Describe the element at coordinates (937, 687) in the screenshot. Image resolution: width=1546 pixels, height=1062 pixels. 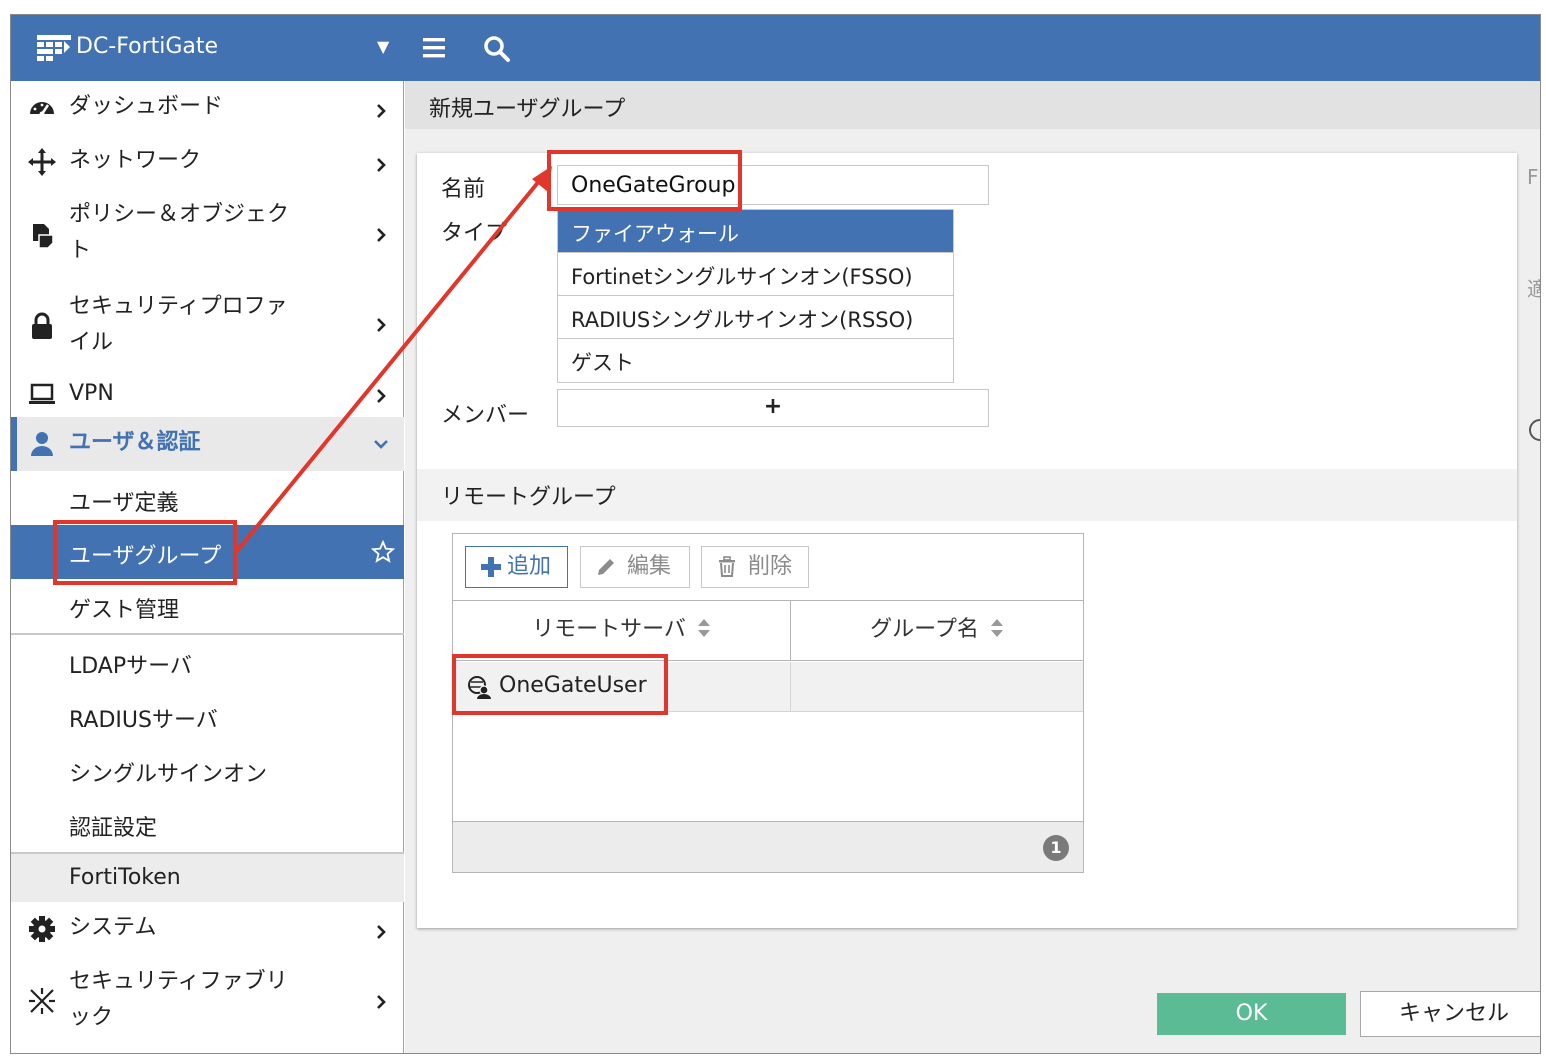
I see `group-name-cell` at that location.